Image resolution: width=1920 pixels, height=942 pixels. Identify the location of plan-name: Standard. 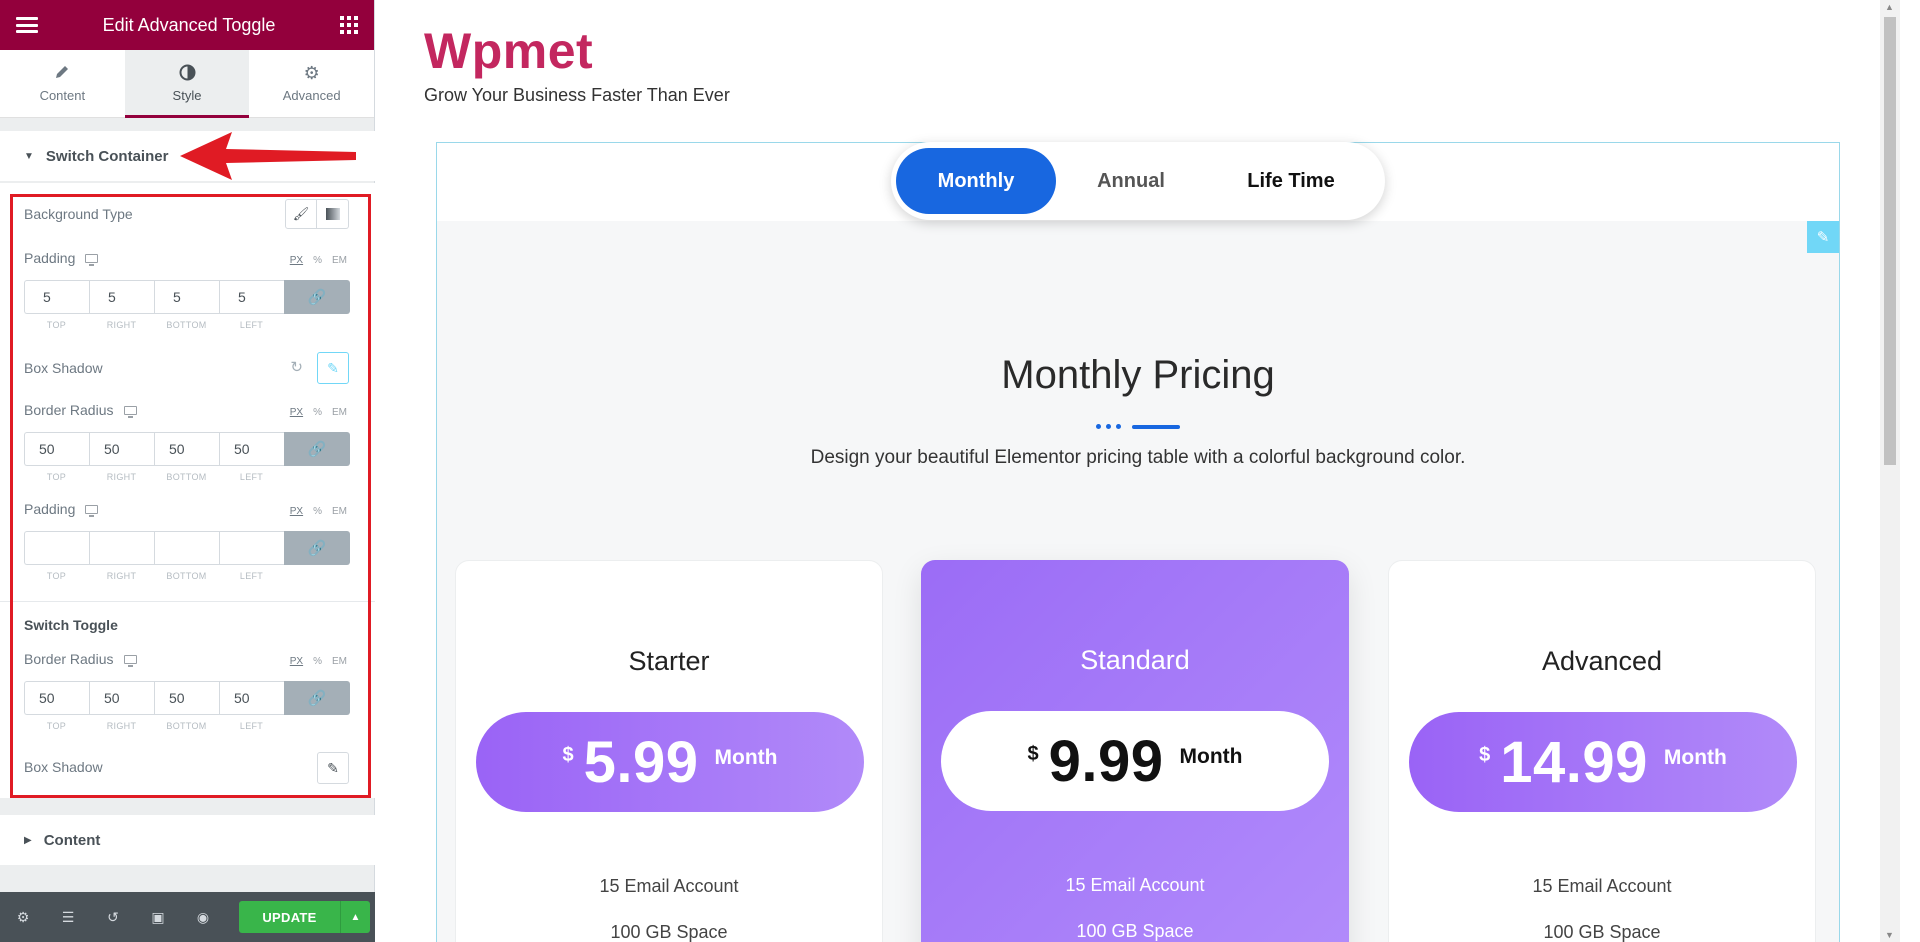
(1135, 660).